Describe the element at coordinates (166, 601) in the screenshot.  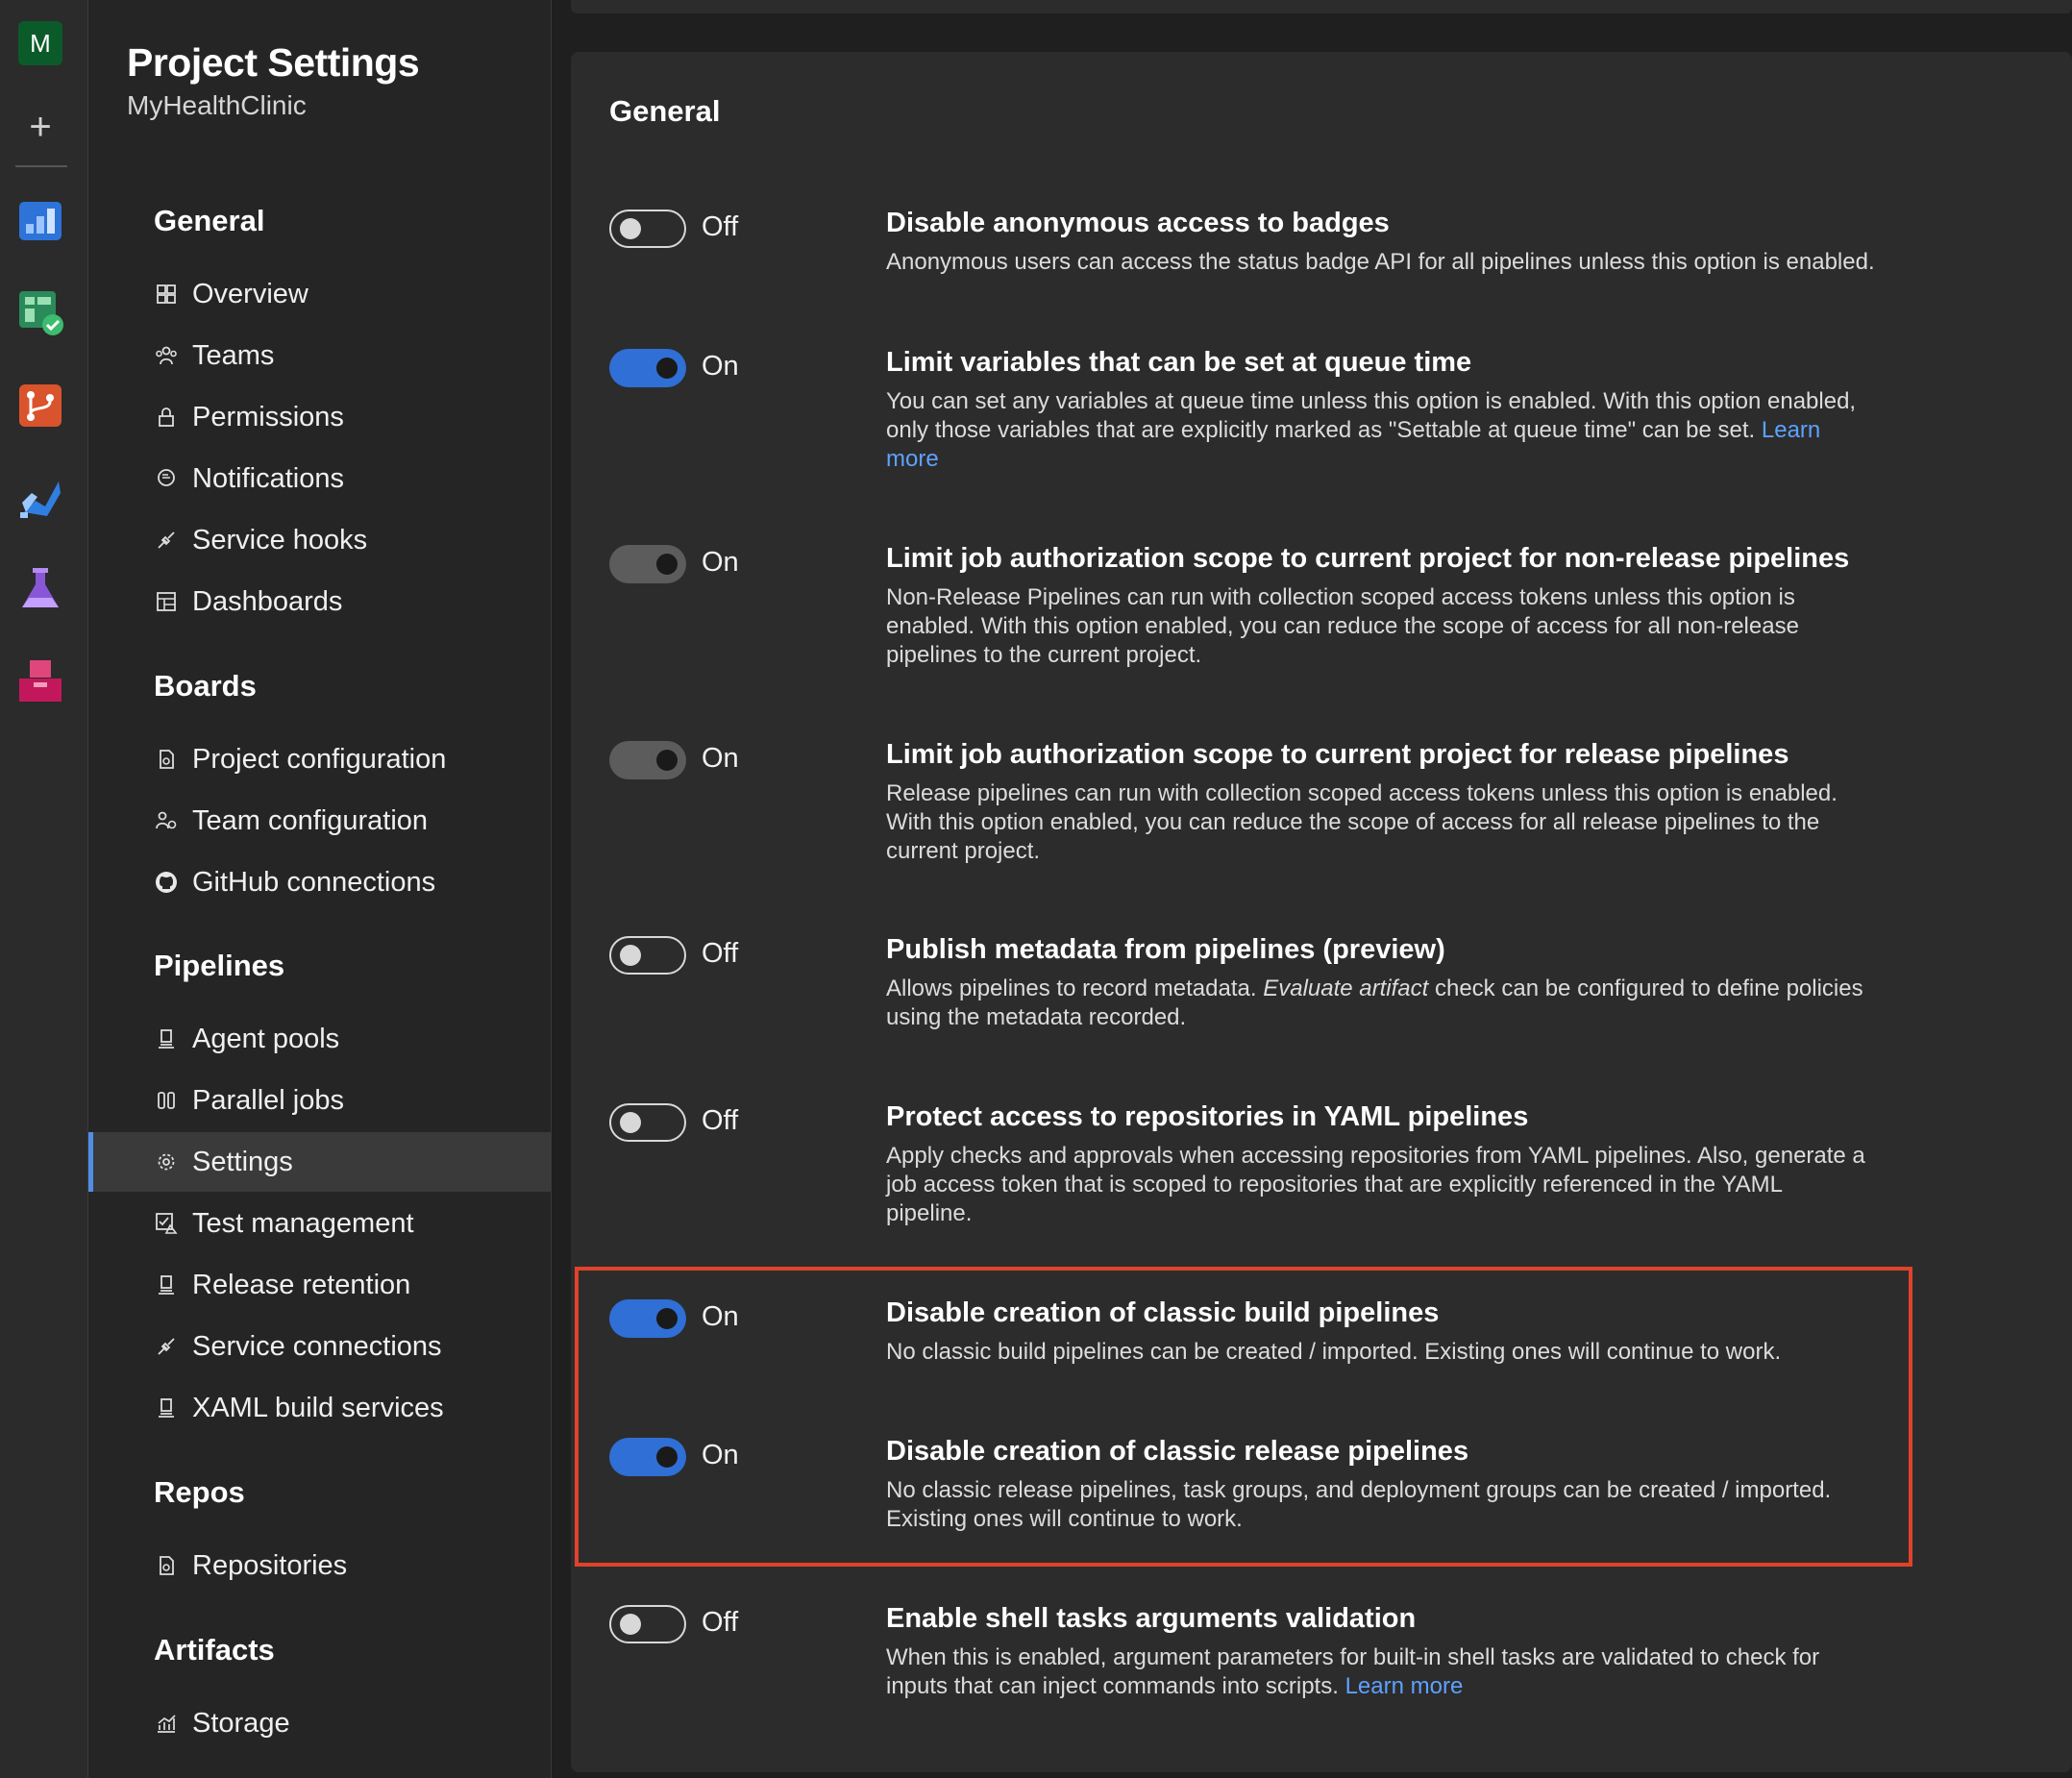
I see `dashboard-icon` at that location.